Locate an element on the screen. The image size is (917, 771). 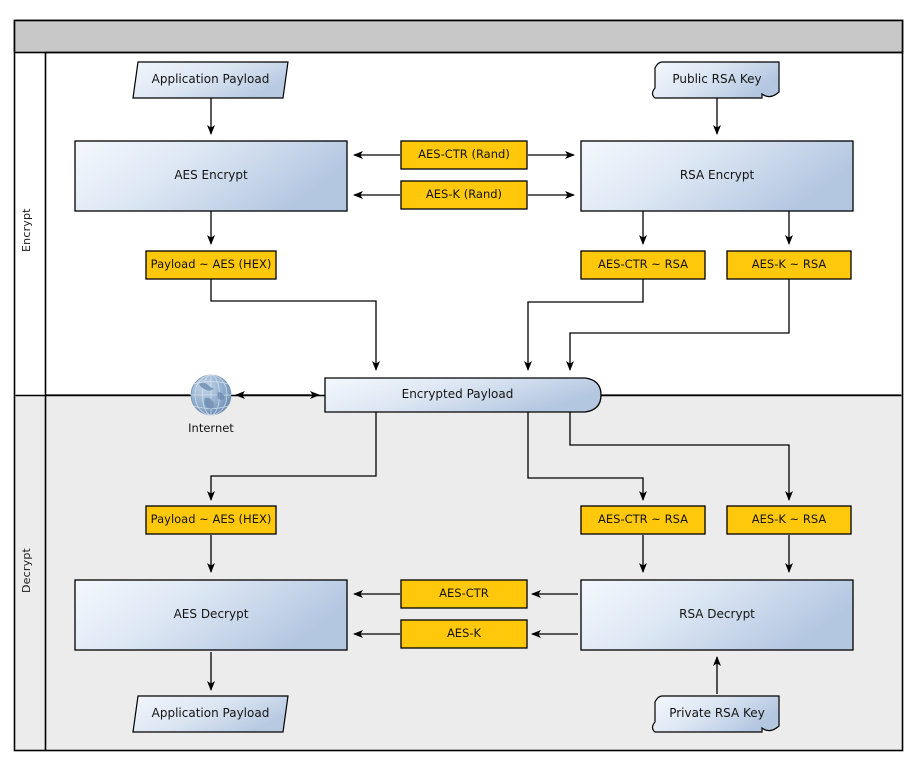
node-aes-decrypt is located at coordinates (211, 615).